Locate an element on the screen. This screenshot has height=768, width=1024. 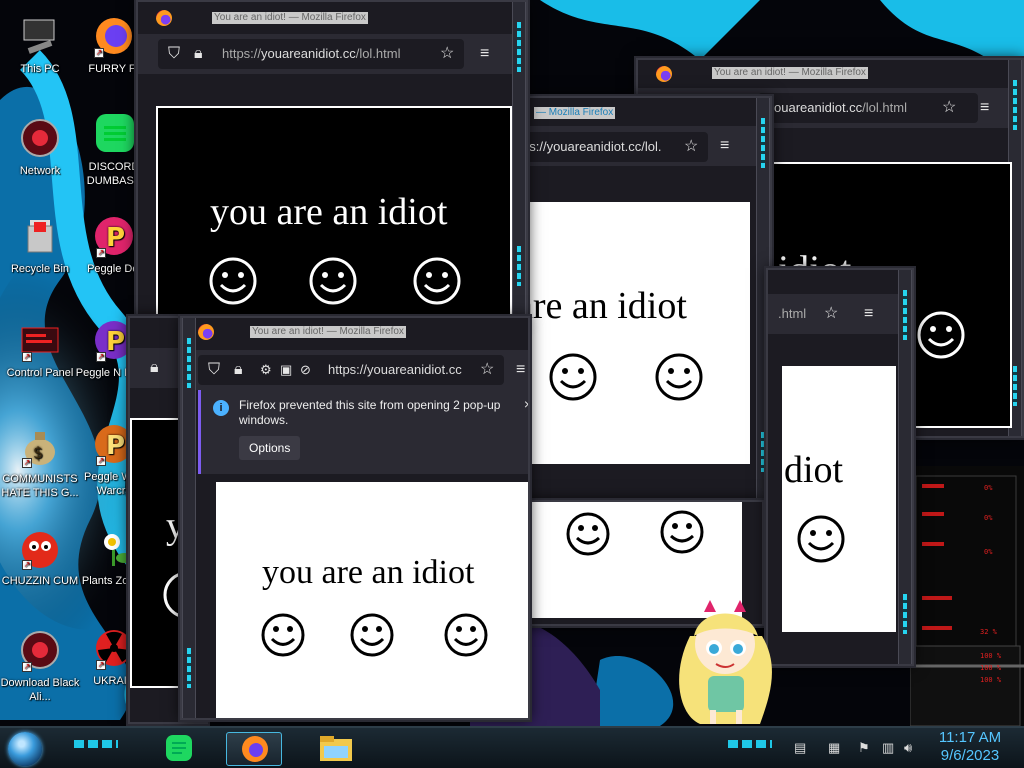
firefox-window-right-small: .html ☆ ≡ diot is located at coordinates (840, 467).